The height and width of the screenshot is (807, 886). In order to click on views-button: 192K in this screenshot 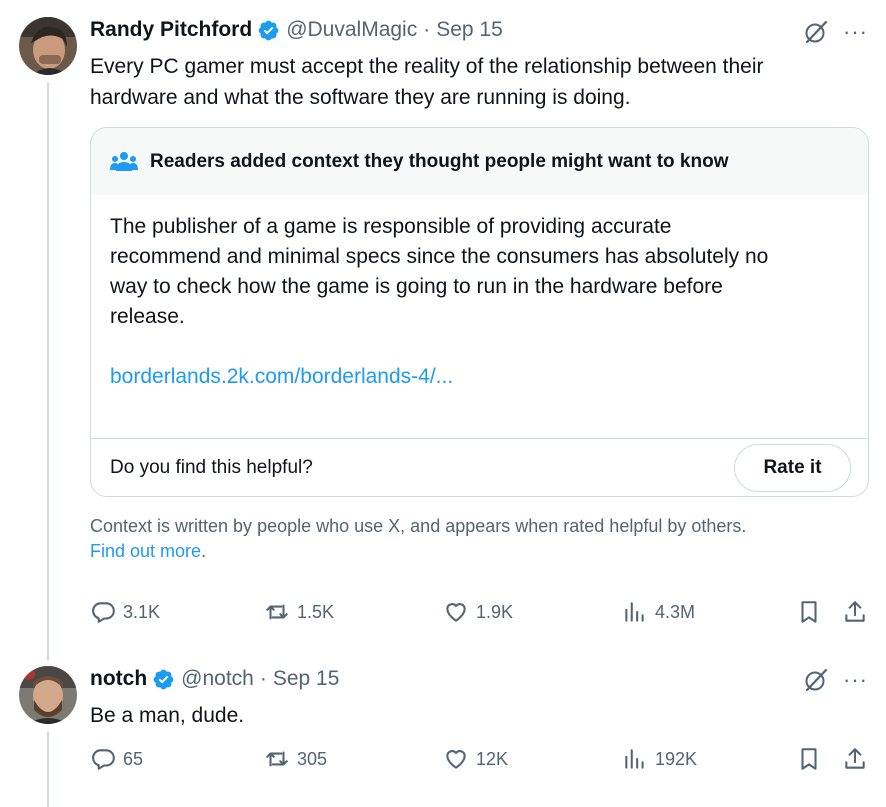, I will do `click(659, 759)`.